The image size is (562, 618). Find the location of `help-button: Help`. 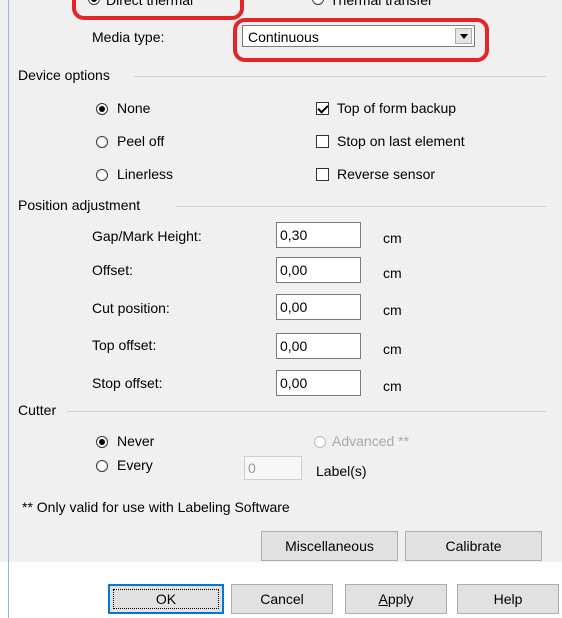

help-button: Help is located at coordinates (508, 599).